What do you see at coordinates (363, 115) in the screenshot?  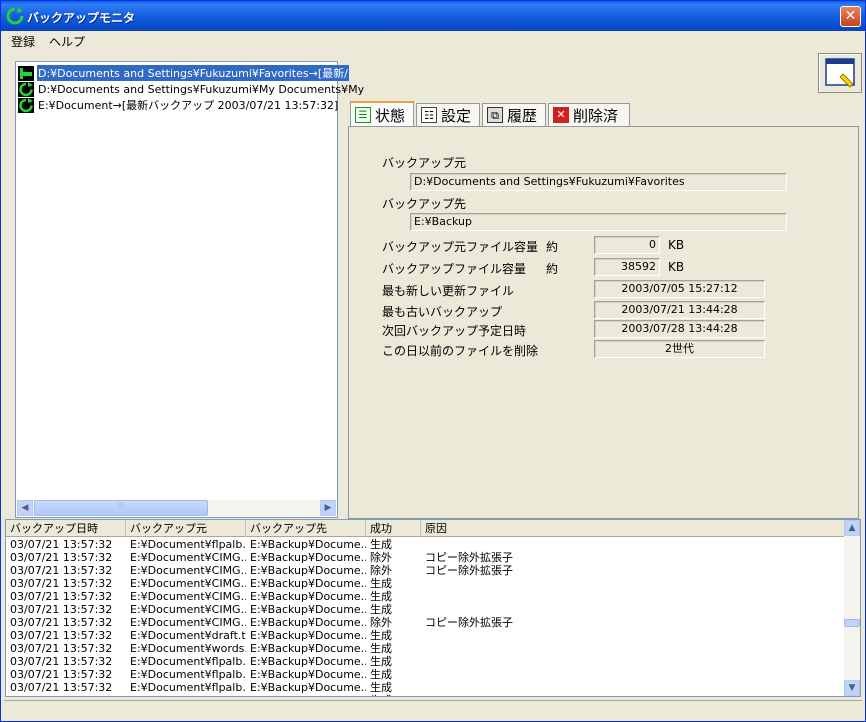 I see `list-status-icon: ☰` at bounding box center [363, 115].